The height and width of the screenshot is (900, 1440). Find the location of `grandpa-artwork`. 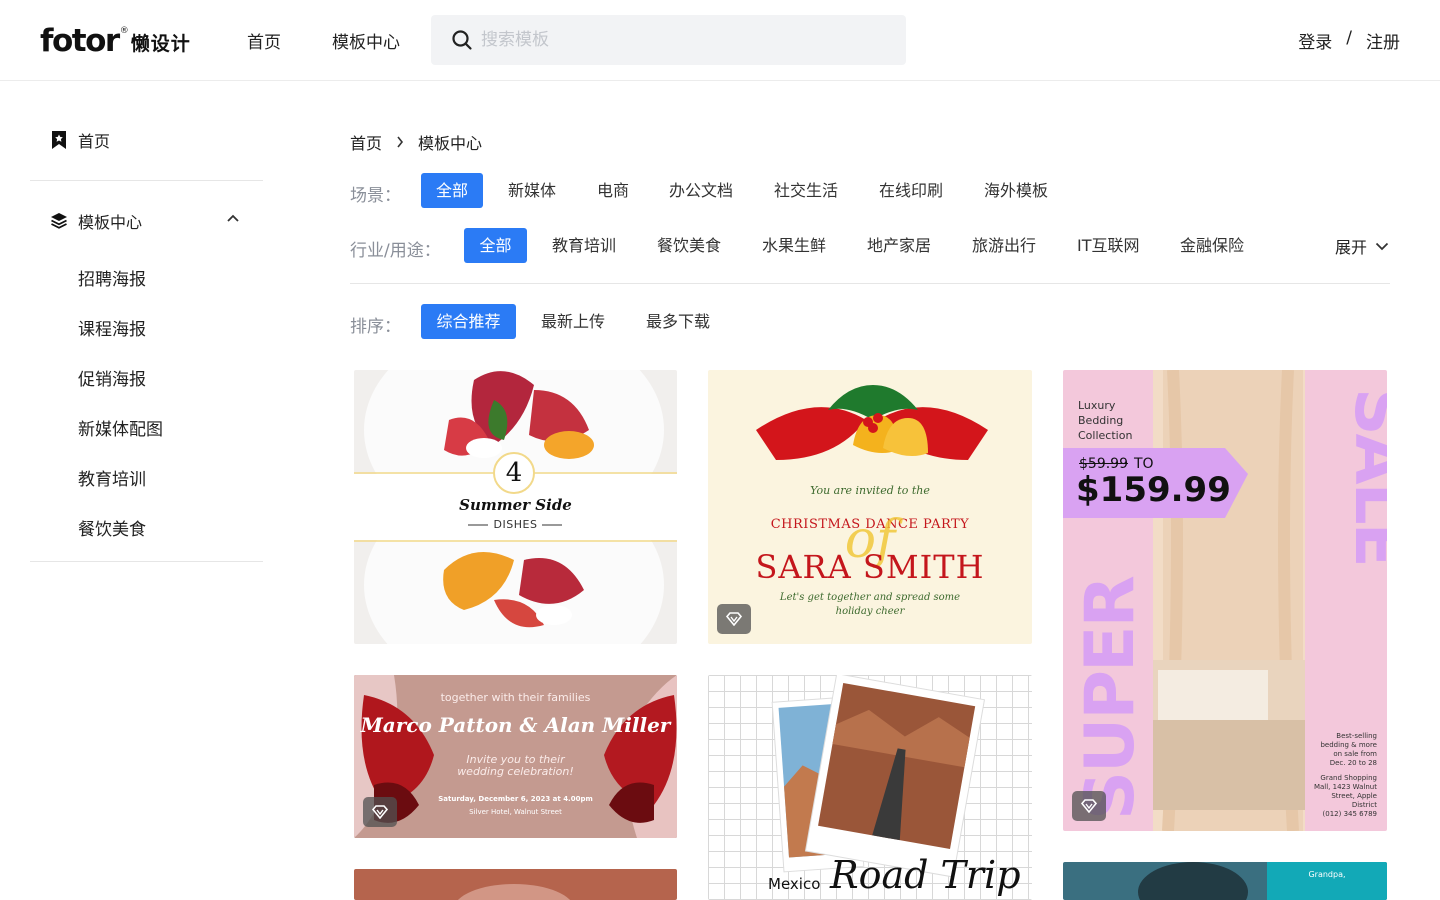

grandpa-artwork is located at coordinates (1262, 881).